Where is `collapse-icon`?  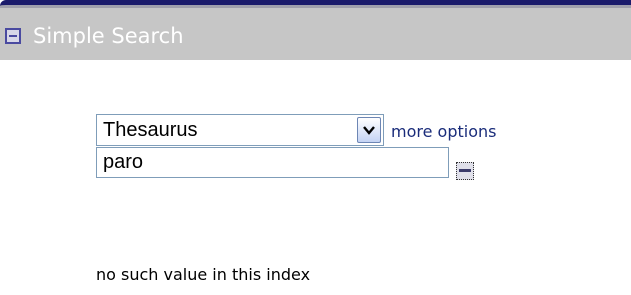 collapse-icon is located at coordinates (13, 36).